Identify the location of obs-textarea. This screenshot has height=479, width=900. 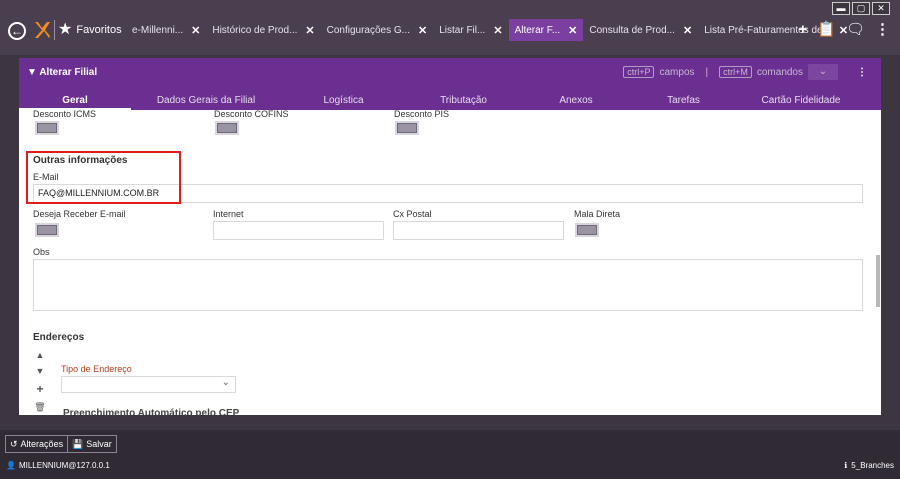
(448, 285).